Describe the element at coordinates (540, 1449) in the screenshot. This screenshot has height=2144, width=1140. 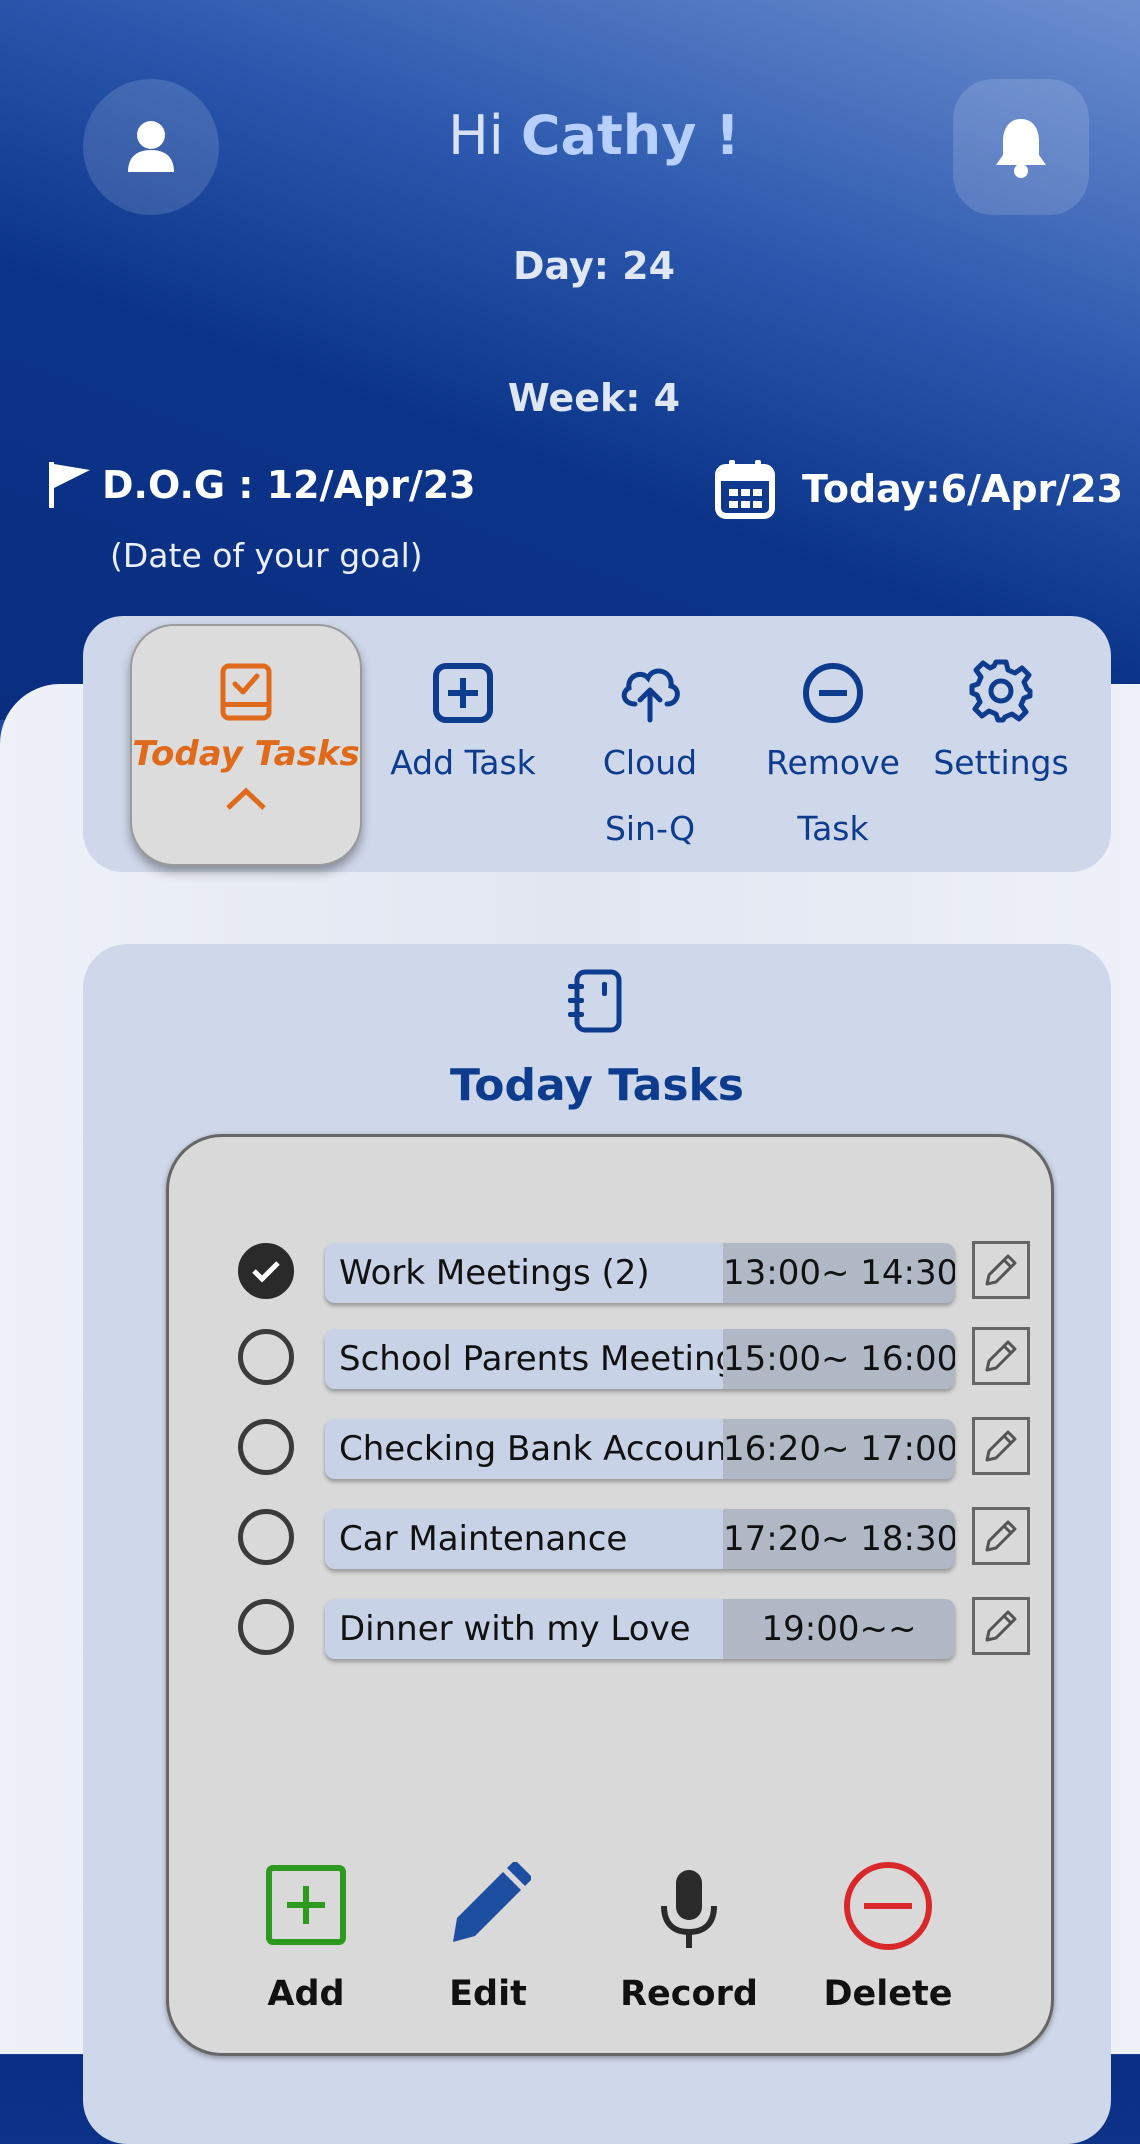
I see `task-name: Checking Bank Account` at that location.